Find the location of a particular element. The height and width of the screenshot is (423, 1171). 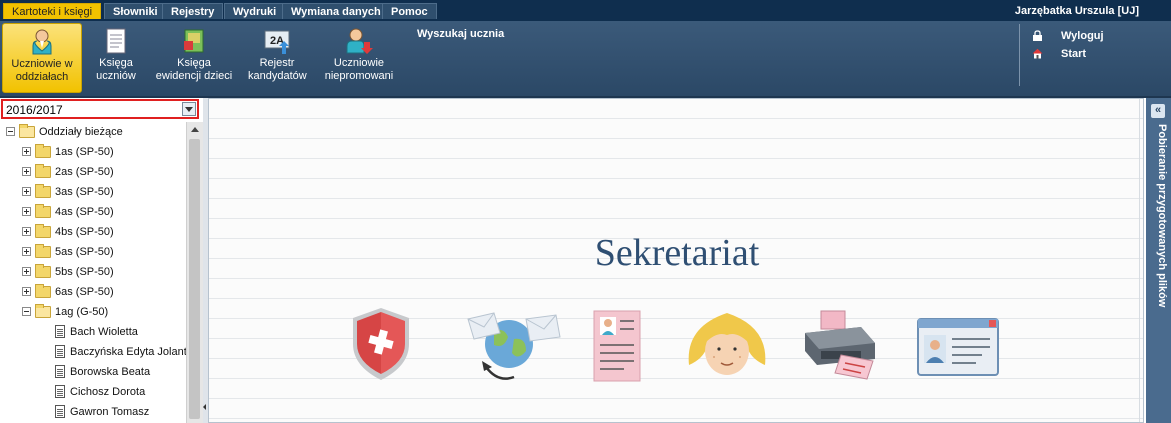

not-promoted-students-label-2: niepromowani is located at coordinates (359, 76).